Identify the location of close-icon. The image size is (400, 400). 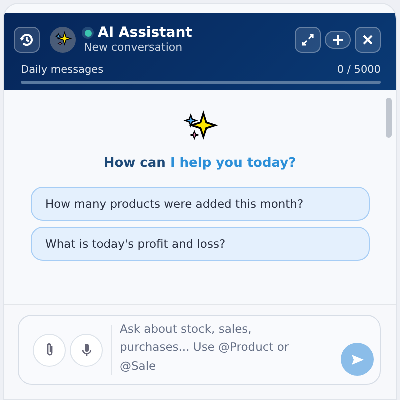
(368, 40).